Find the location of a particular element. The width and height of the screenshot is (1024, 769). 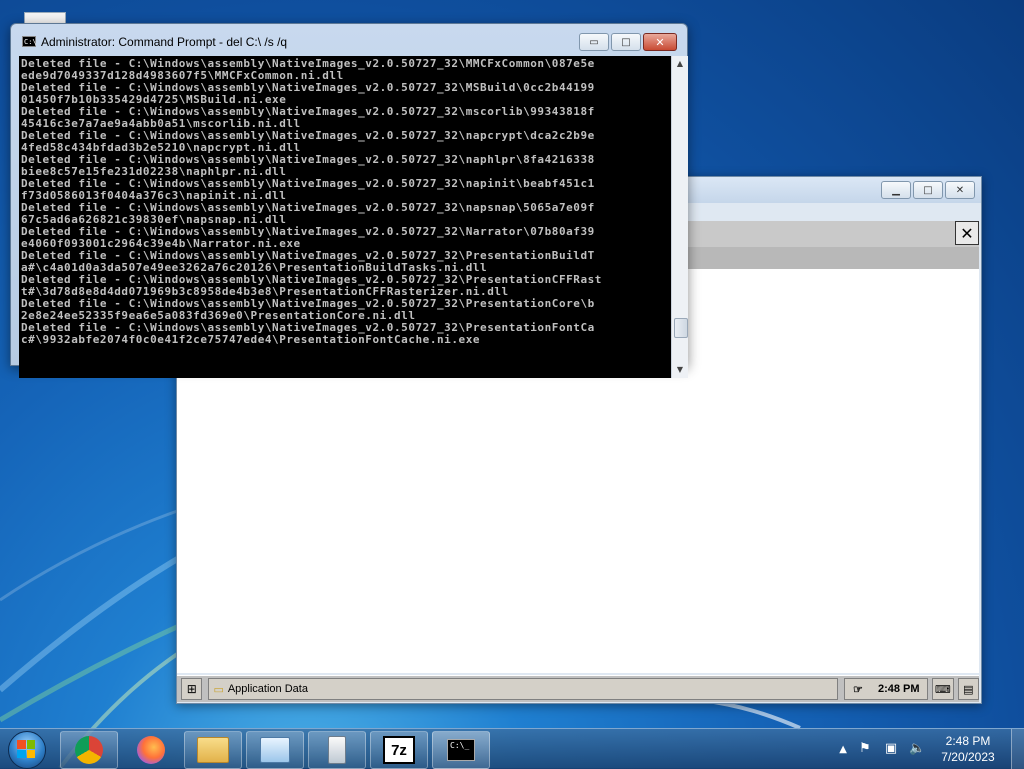

control-panel-icon is located at coordinates (275, 750).